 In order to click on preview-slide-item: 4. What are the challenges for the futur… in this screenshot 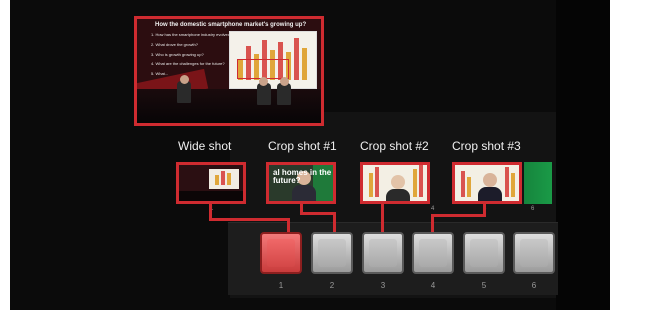, I will do `click(188, 64)`.